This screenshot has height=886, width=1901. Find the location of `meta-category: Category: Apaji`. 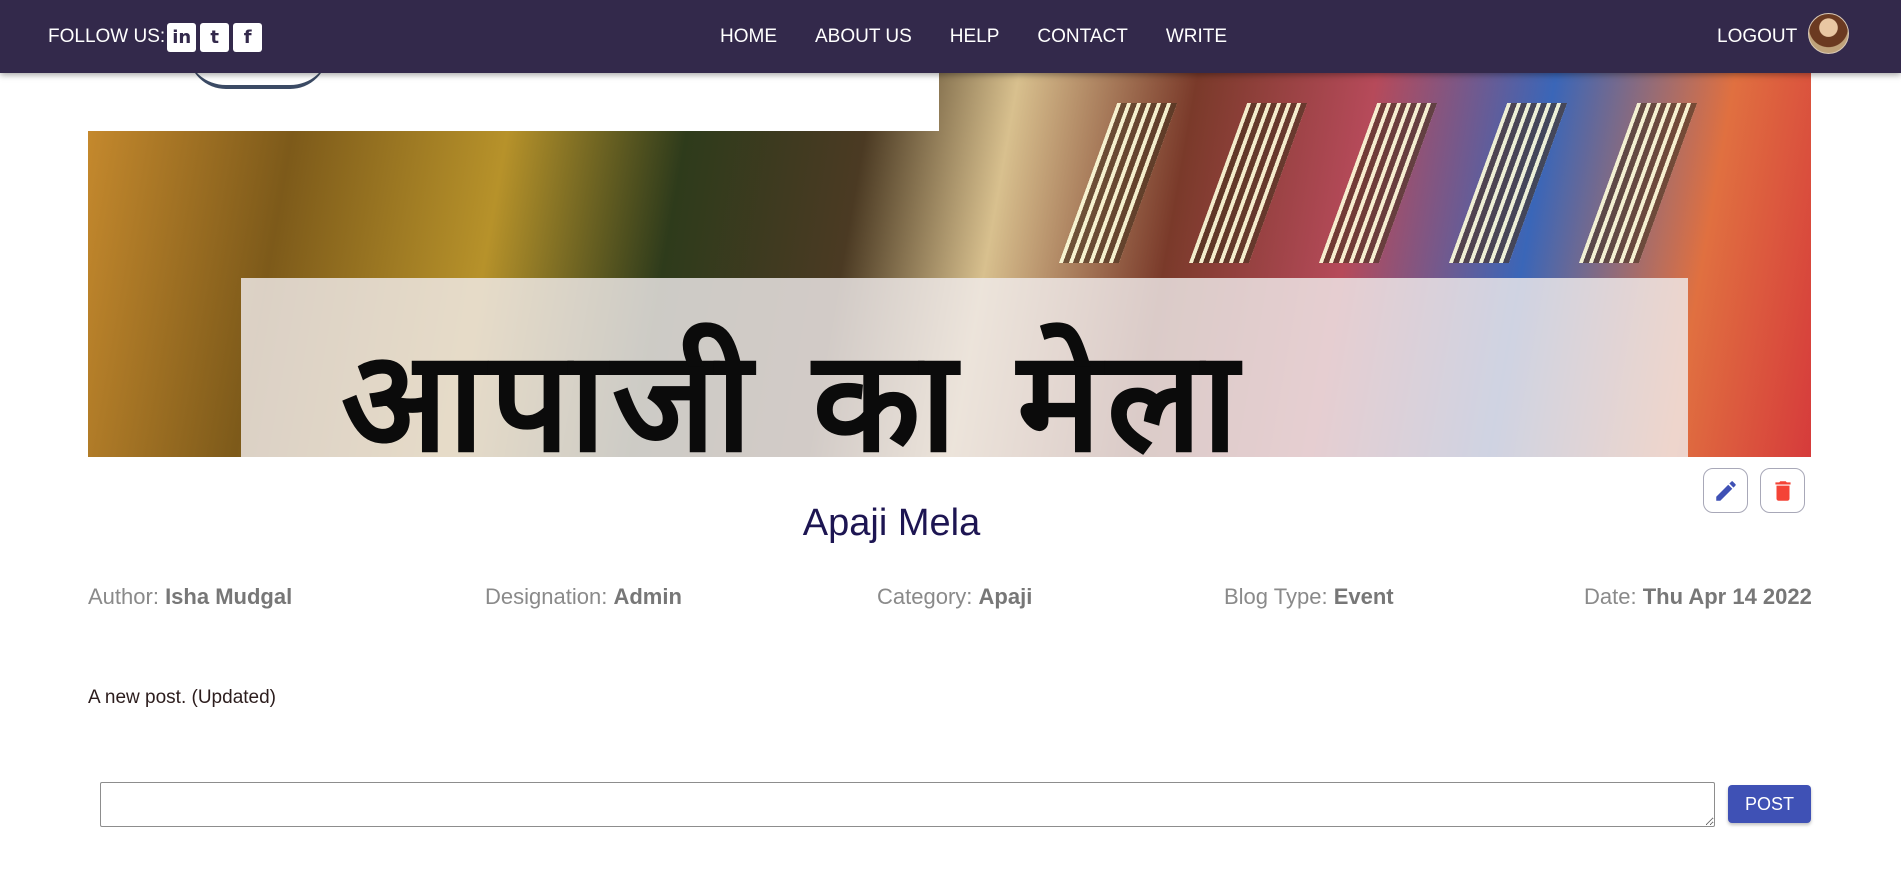

meta-category: Category: Apaji is located at coordinates (954, 598).